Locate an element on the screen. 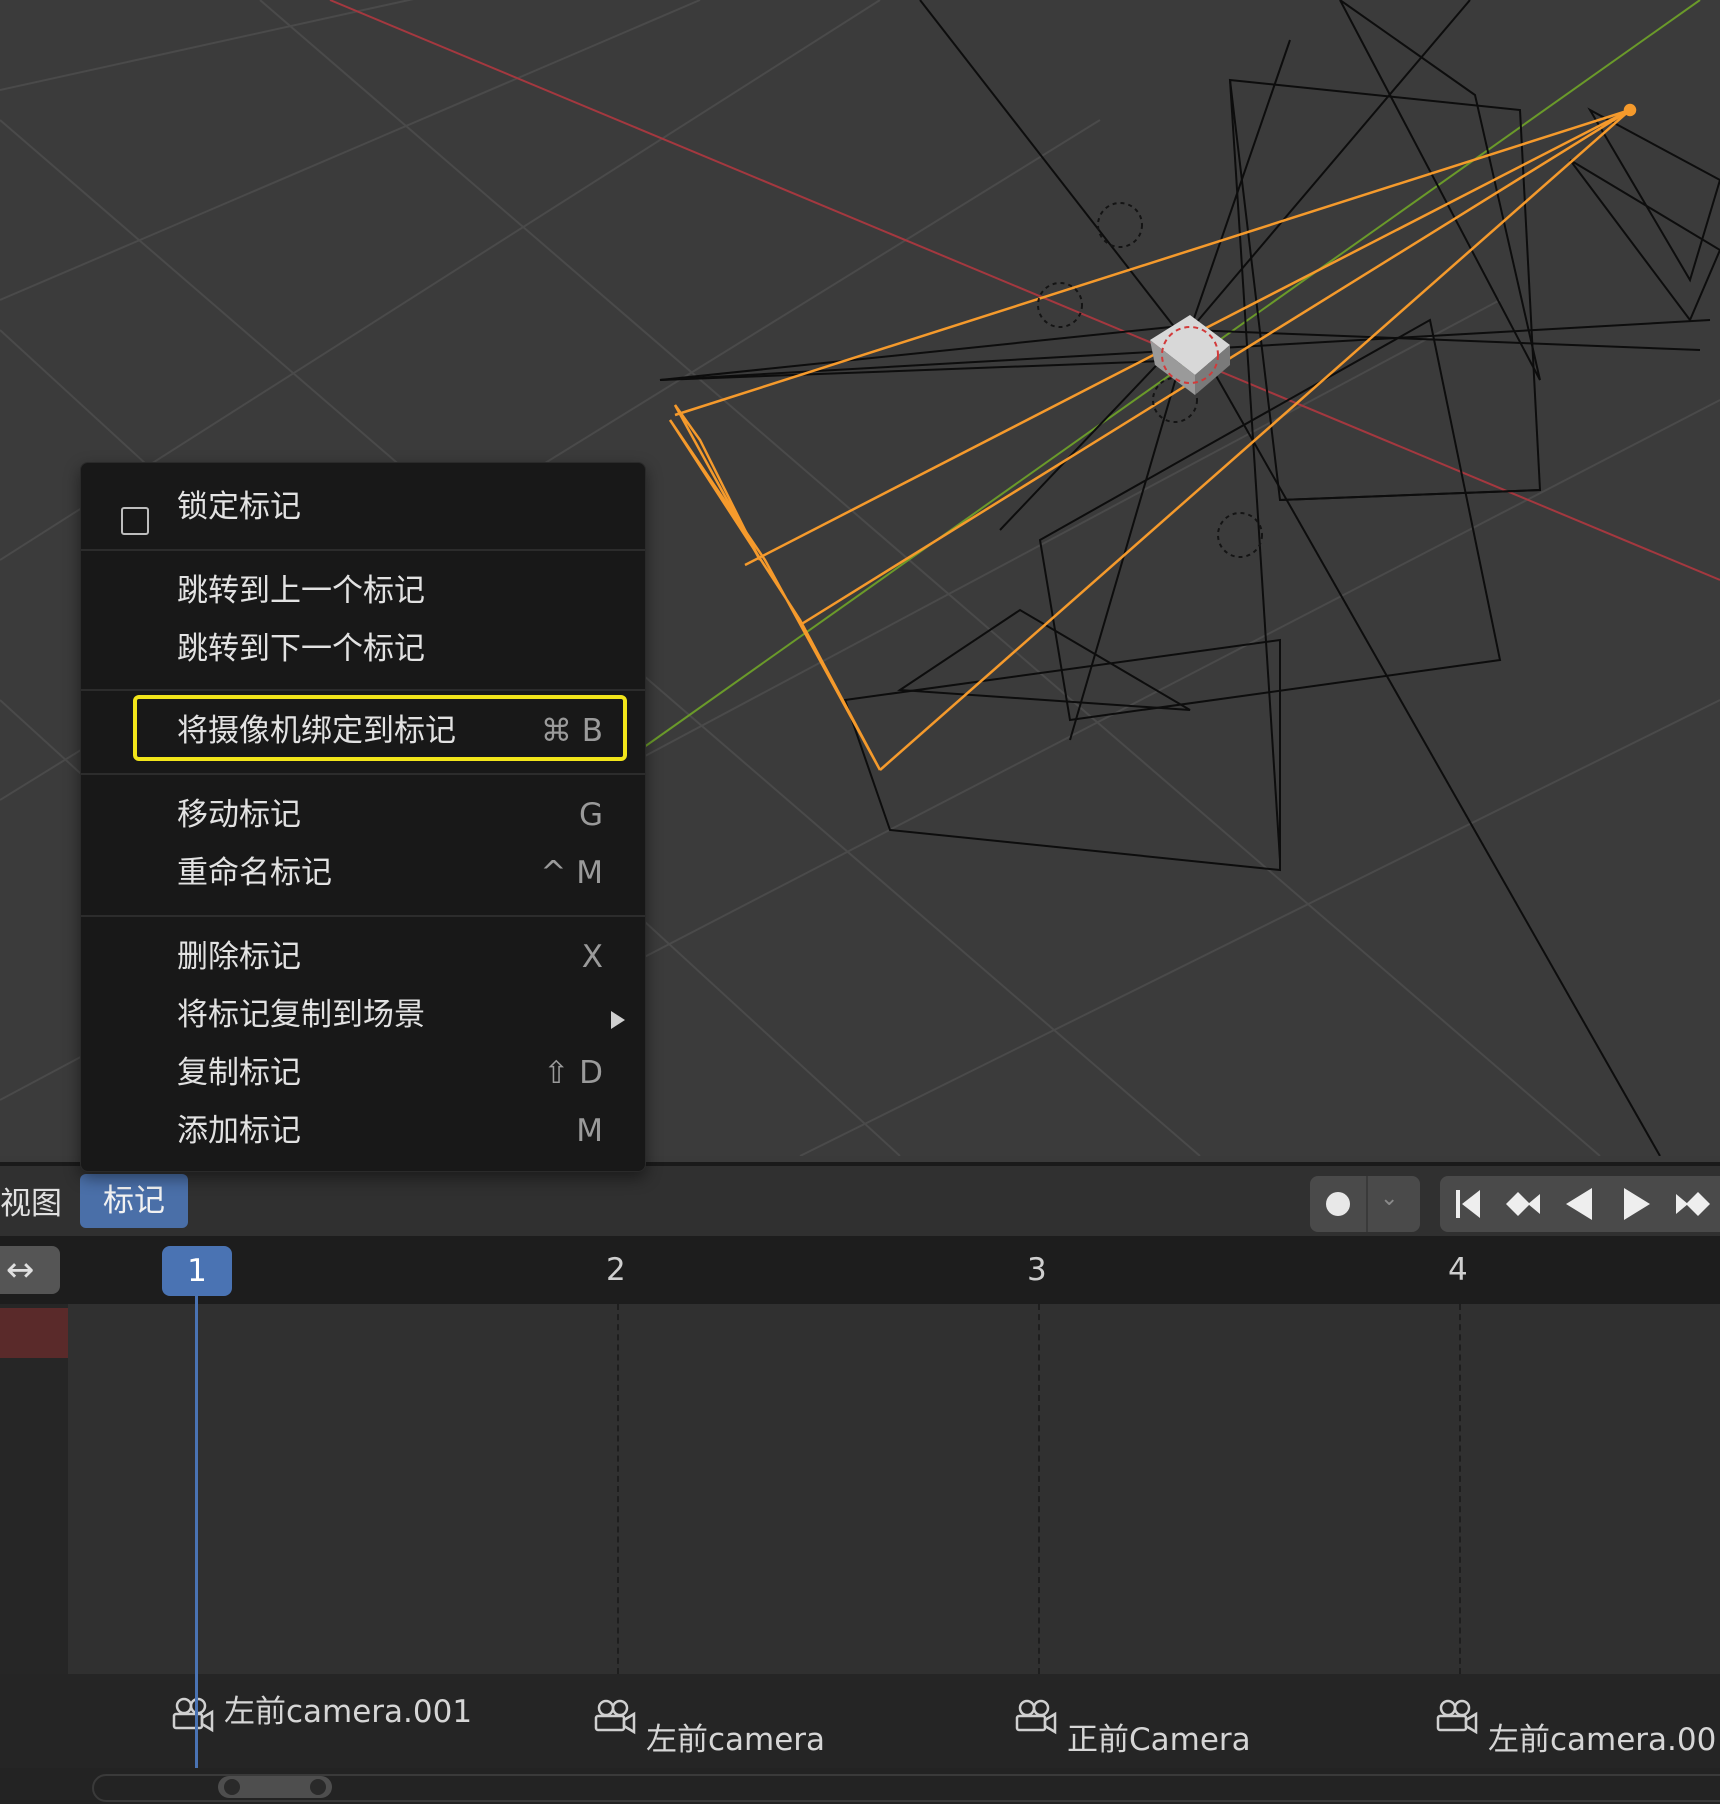  marker-menu: 标记 is located at coordinates (134, 1201).